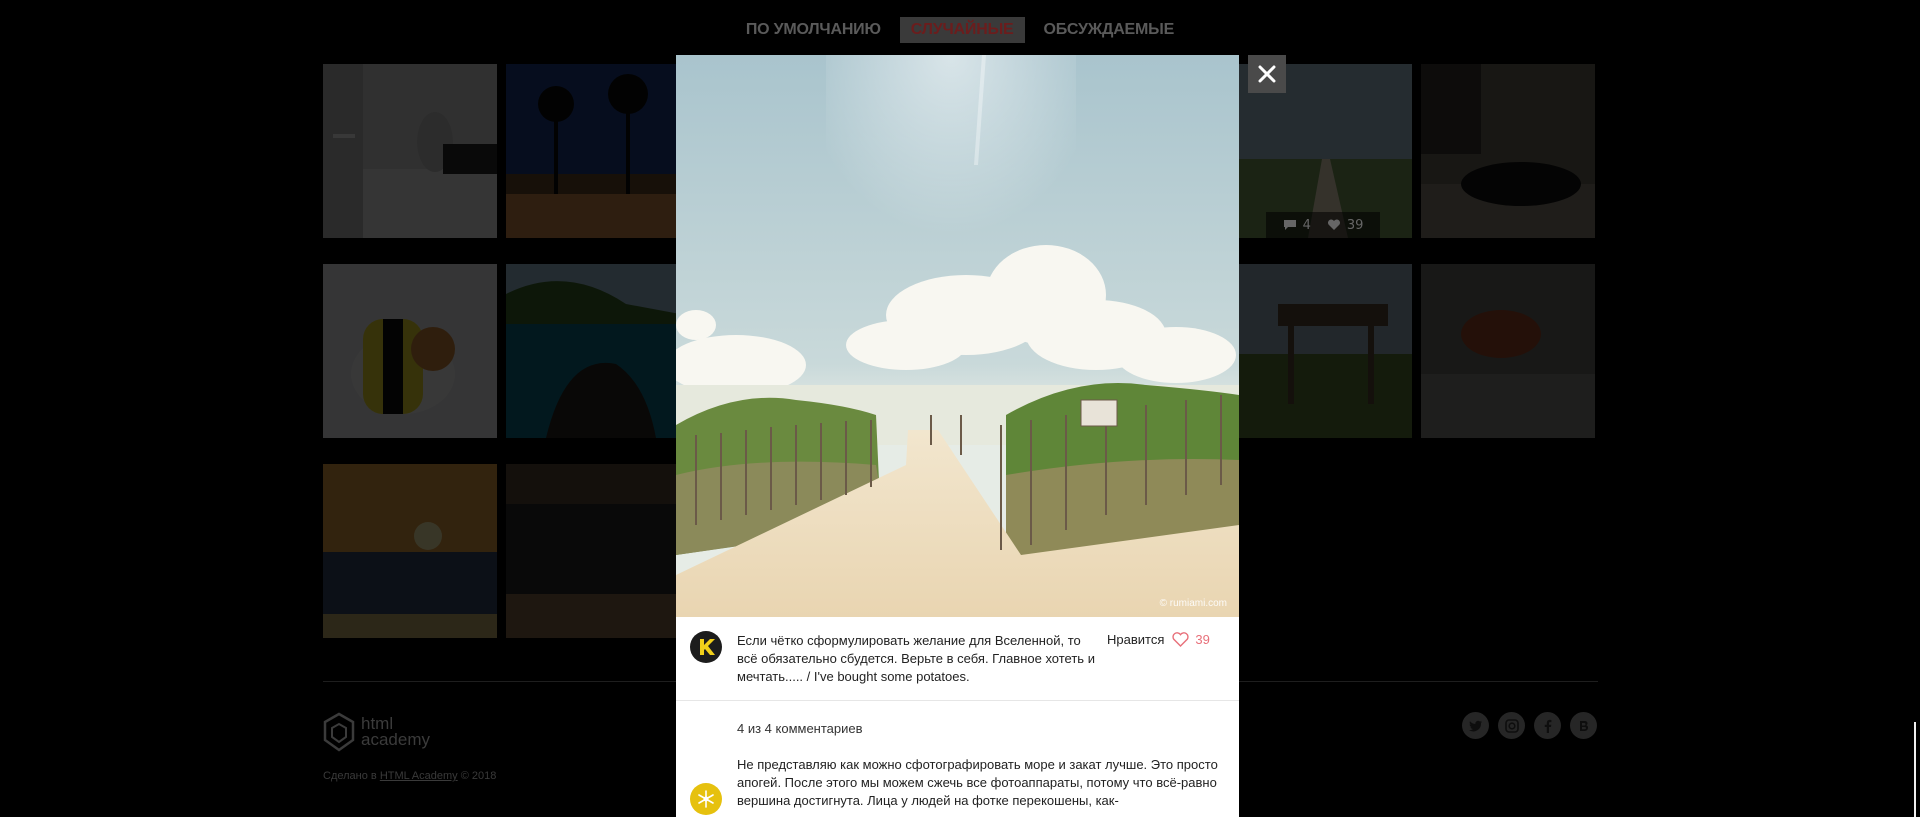  Describe the element at coordinates (395, 731) in the screenshot. I see `logo-wordmark: html academy` at that location.